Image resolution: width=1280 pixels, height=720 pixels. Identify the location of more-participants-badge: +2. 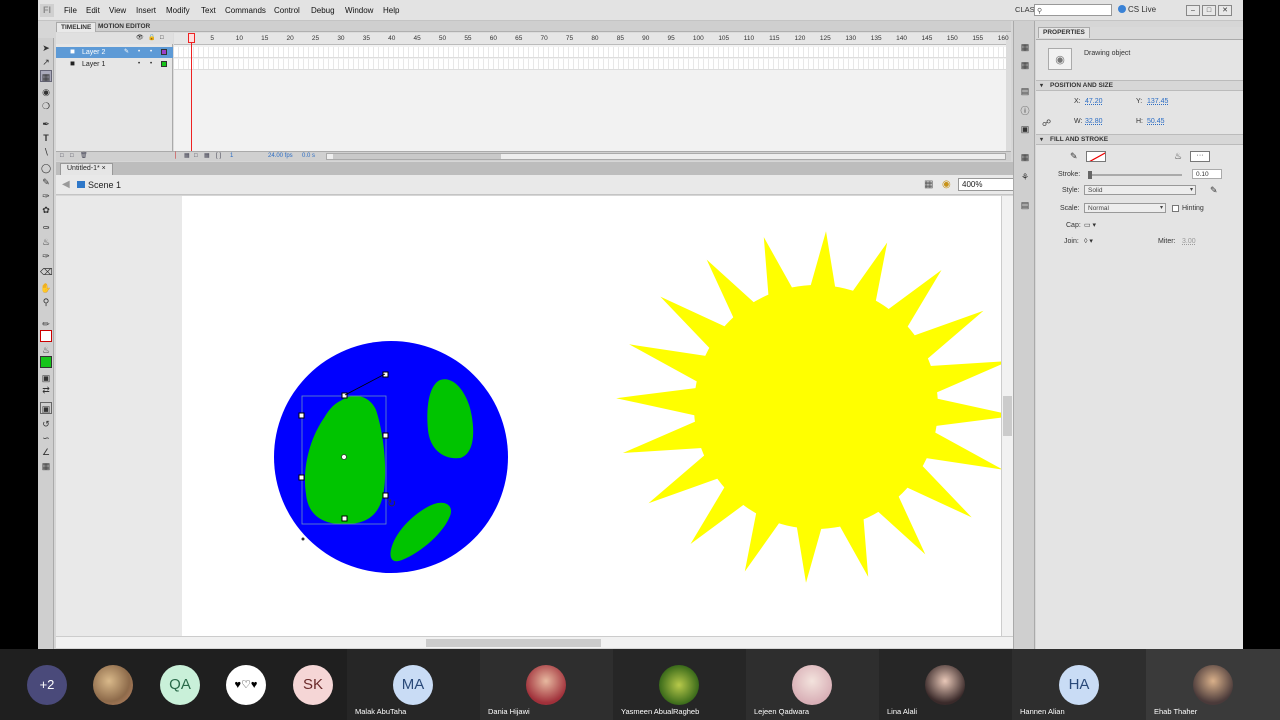
(47, 685).